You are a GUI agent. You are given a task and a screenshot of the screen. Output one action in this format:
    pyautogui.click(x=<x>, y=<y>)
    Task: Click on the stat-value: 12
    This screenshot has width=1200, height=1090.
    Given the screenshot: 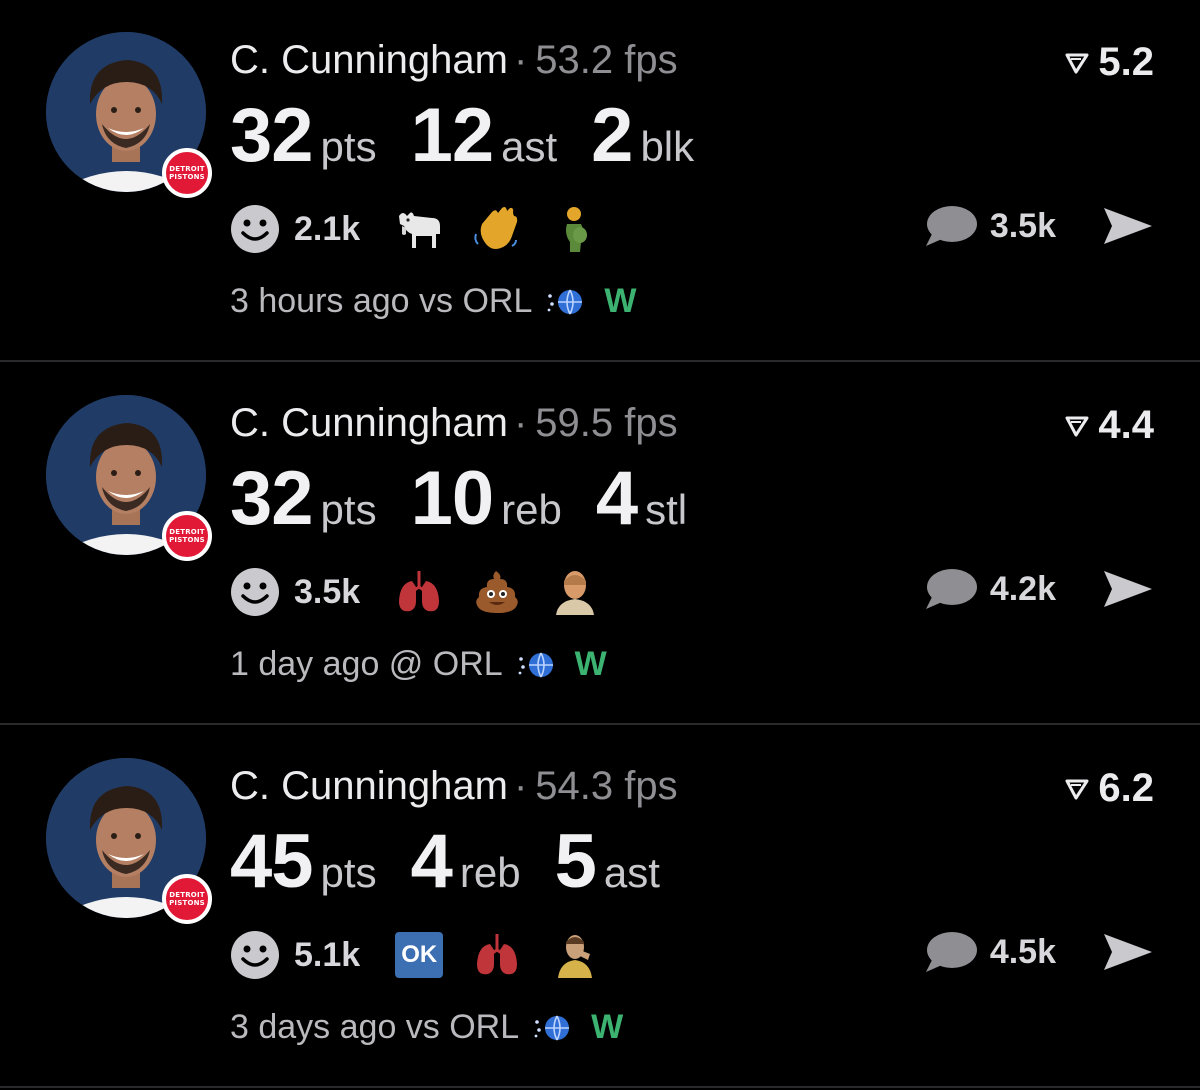 What is the action you would take?
    pyautogui.click(x=452, y=135)
    